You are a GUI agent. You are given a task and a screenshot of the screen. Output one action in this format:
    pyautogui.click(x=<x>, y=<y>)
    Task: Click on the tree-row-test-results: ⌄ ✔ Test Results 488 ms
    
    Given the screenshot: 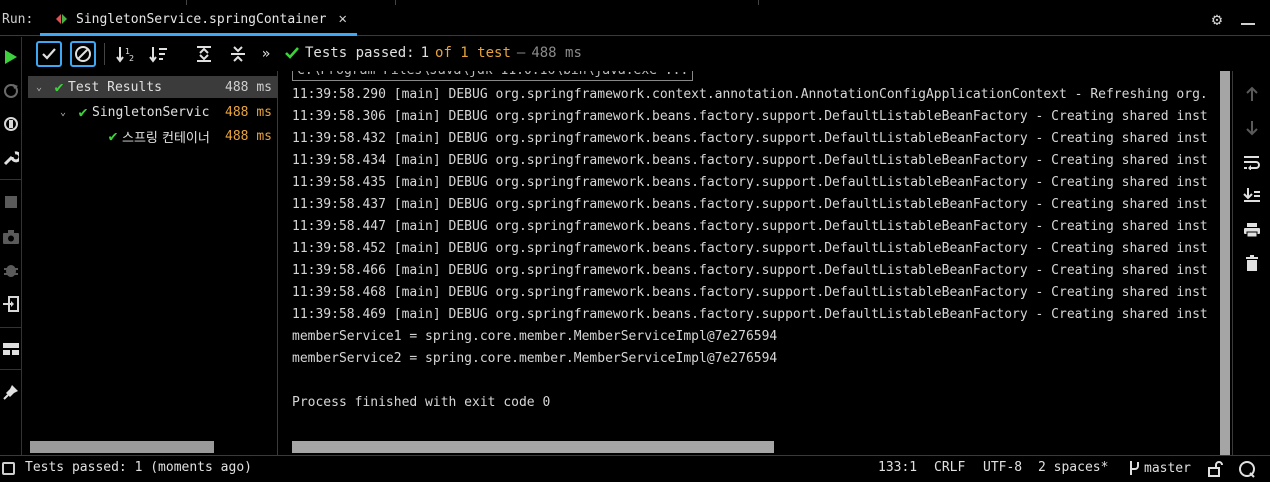 What is the action you would take?
    pyautogui.click(x=153, y=87)
    